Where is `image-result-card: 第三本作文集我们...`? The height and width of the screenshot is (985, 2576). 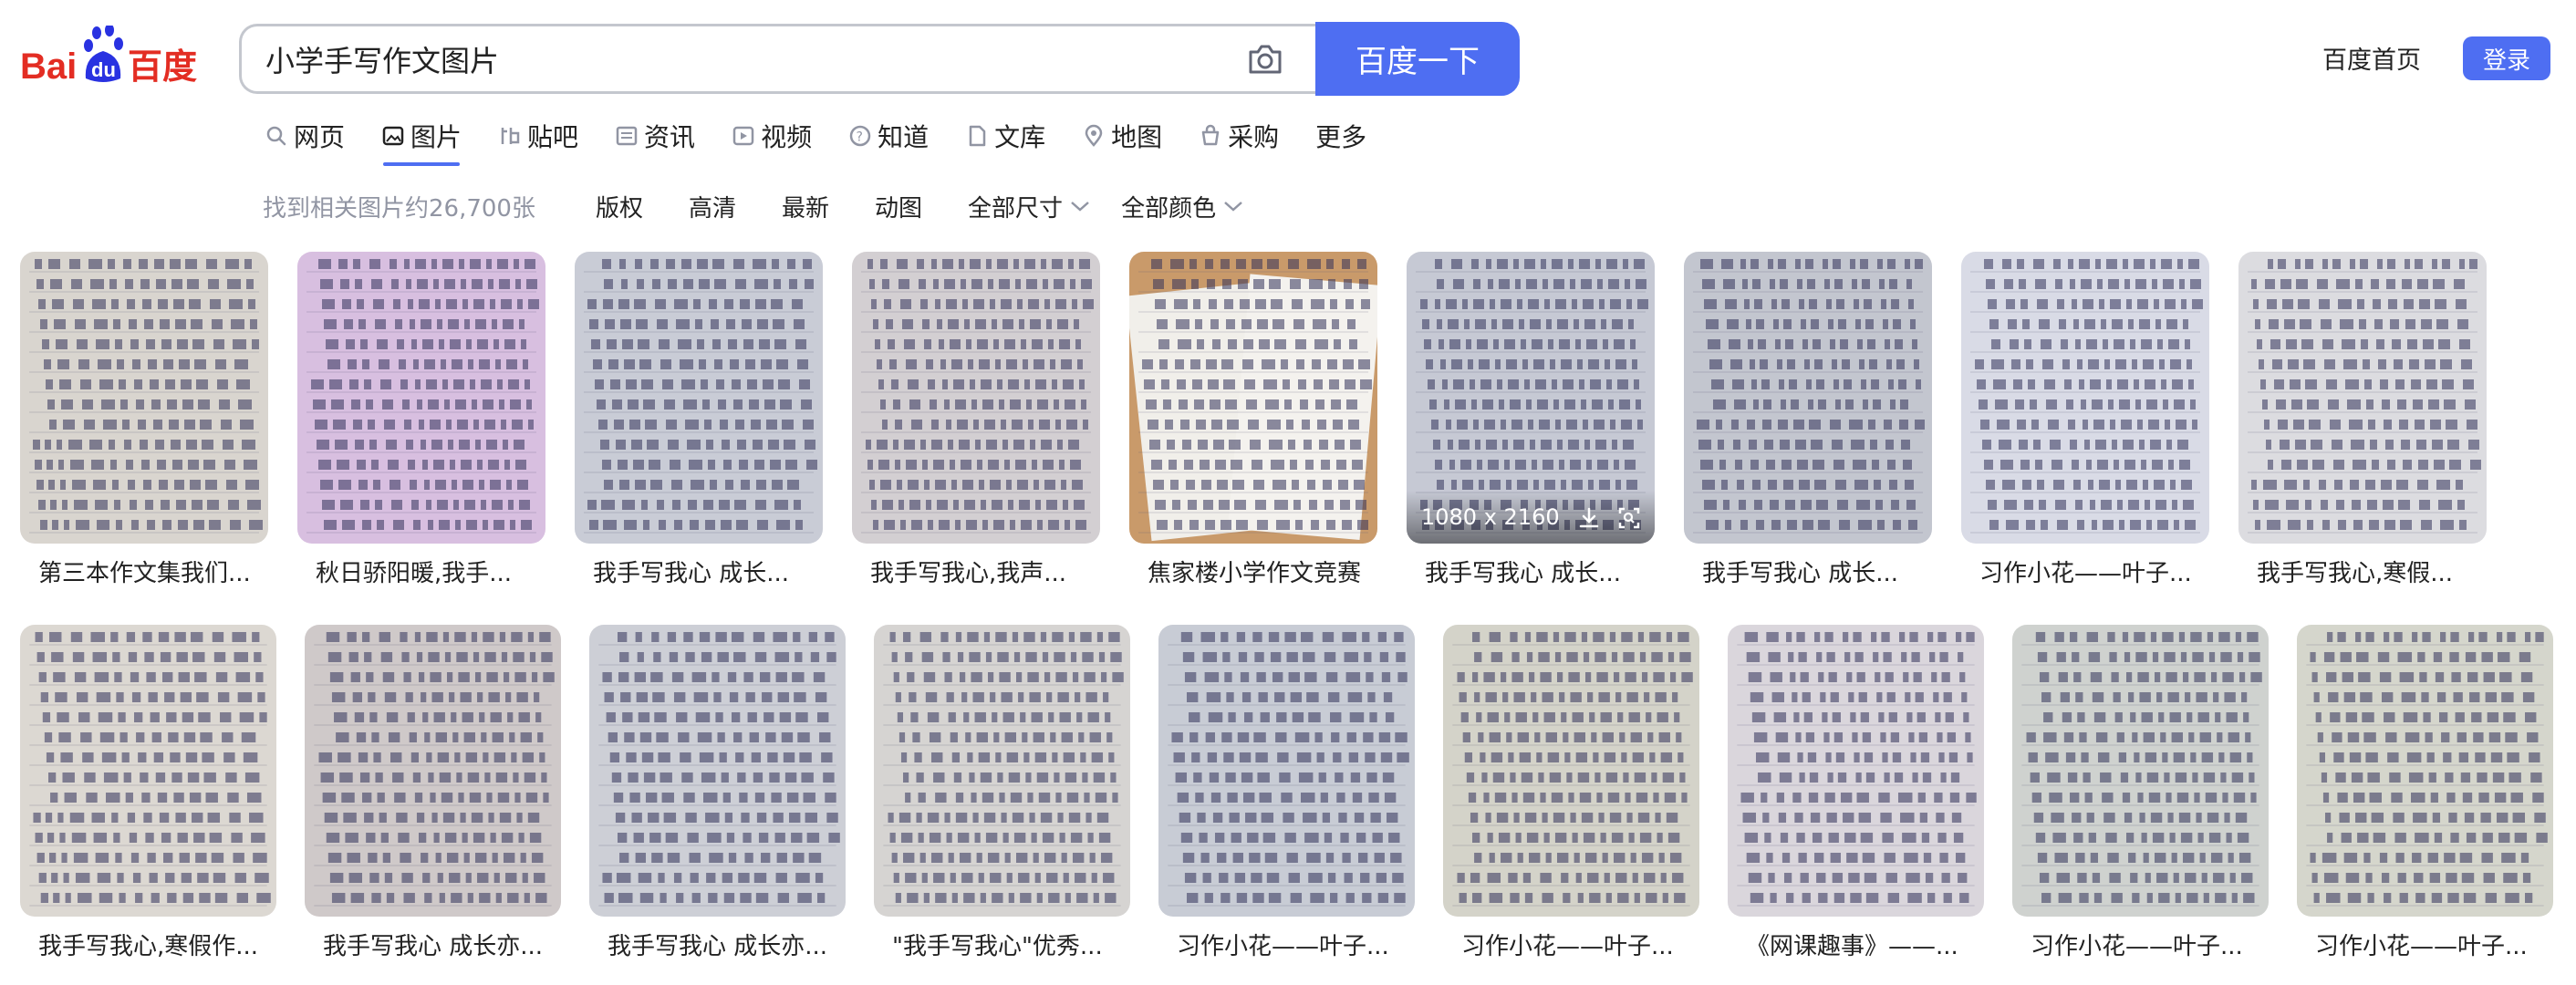 image-result-card: 第三本作文集我们... is located at coordinates (144, 420).